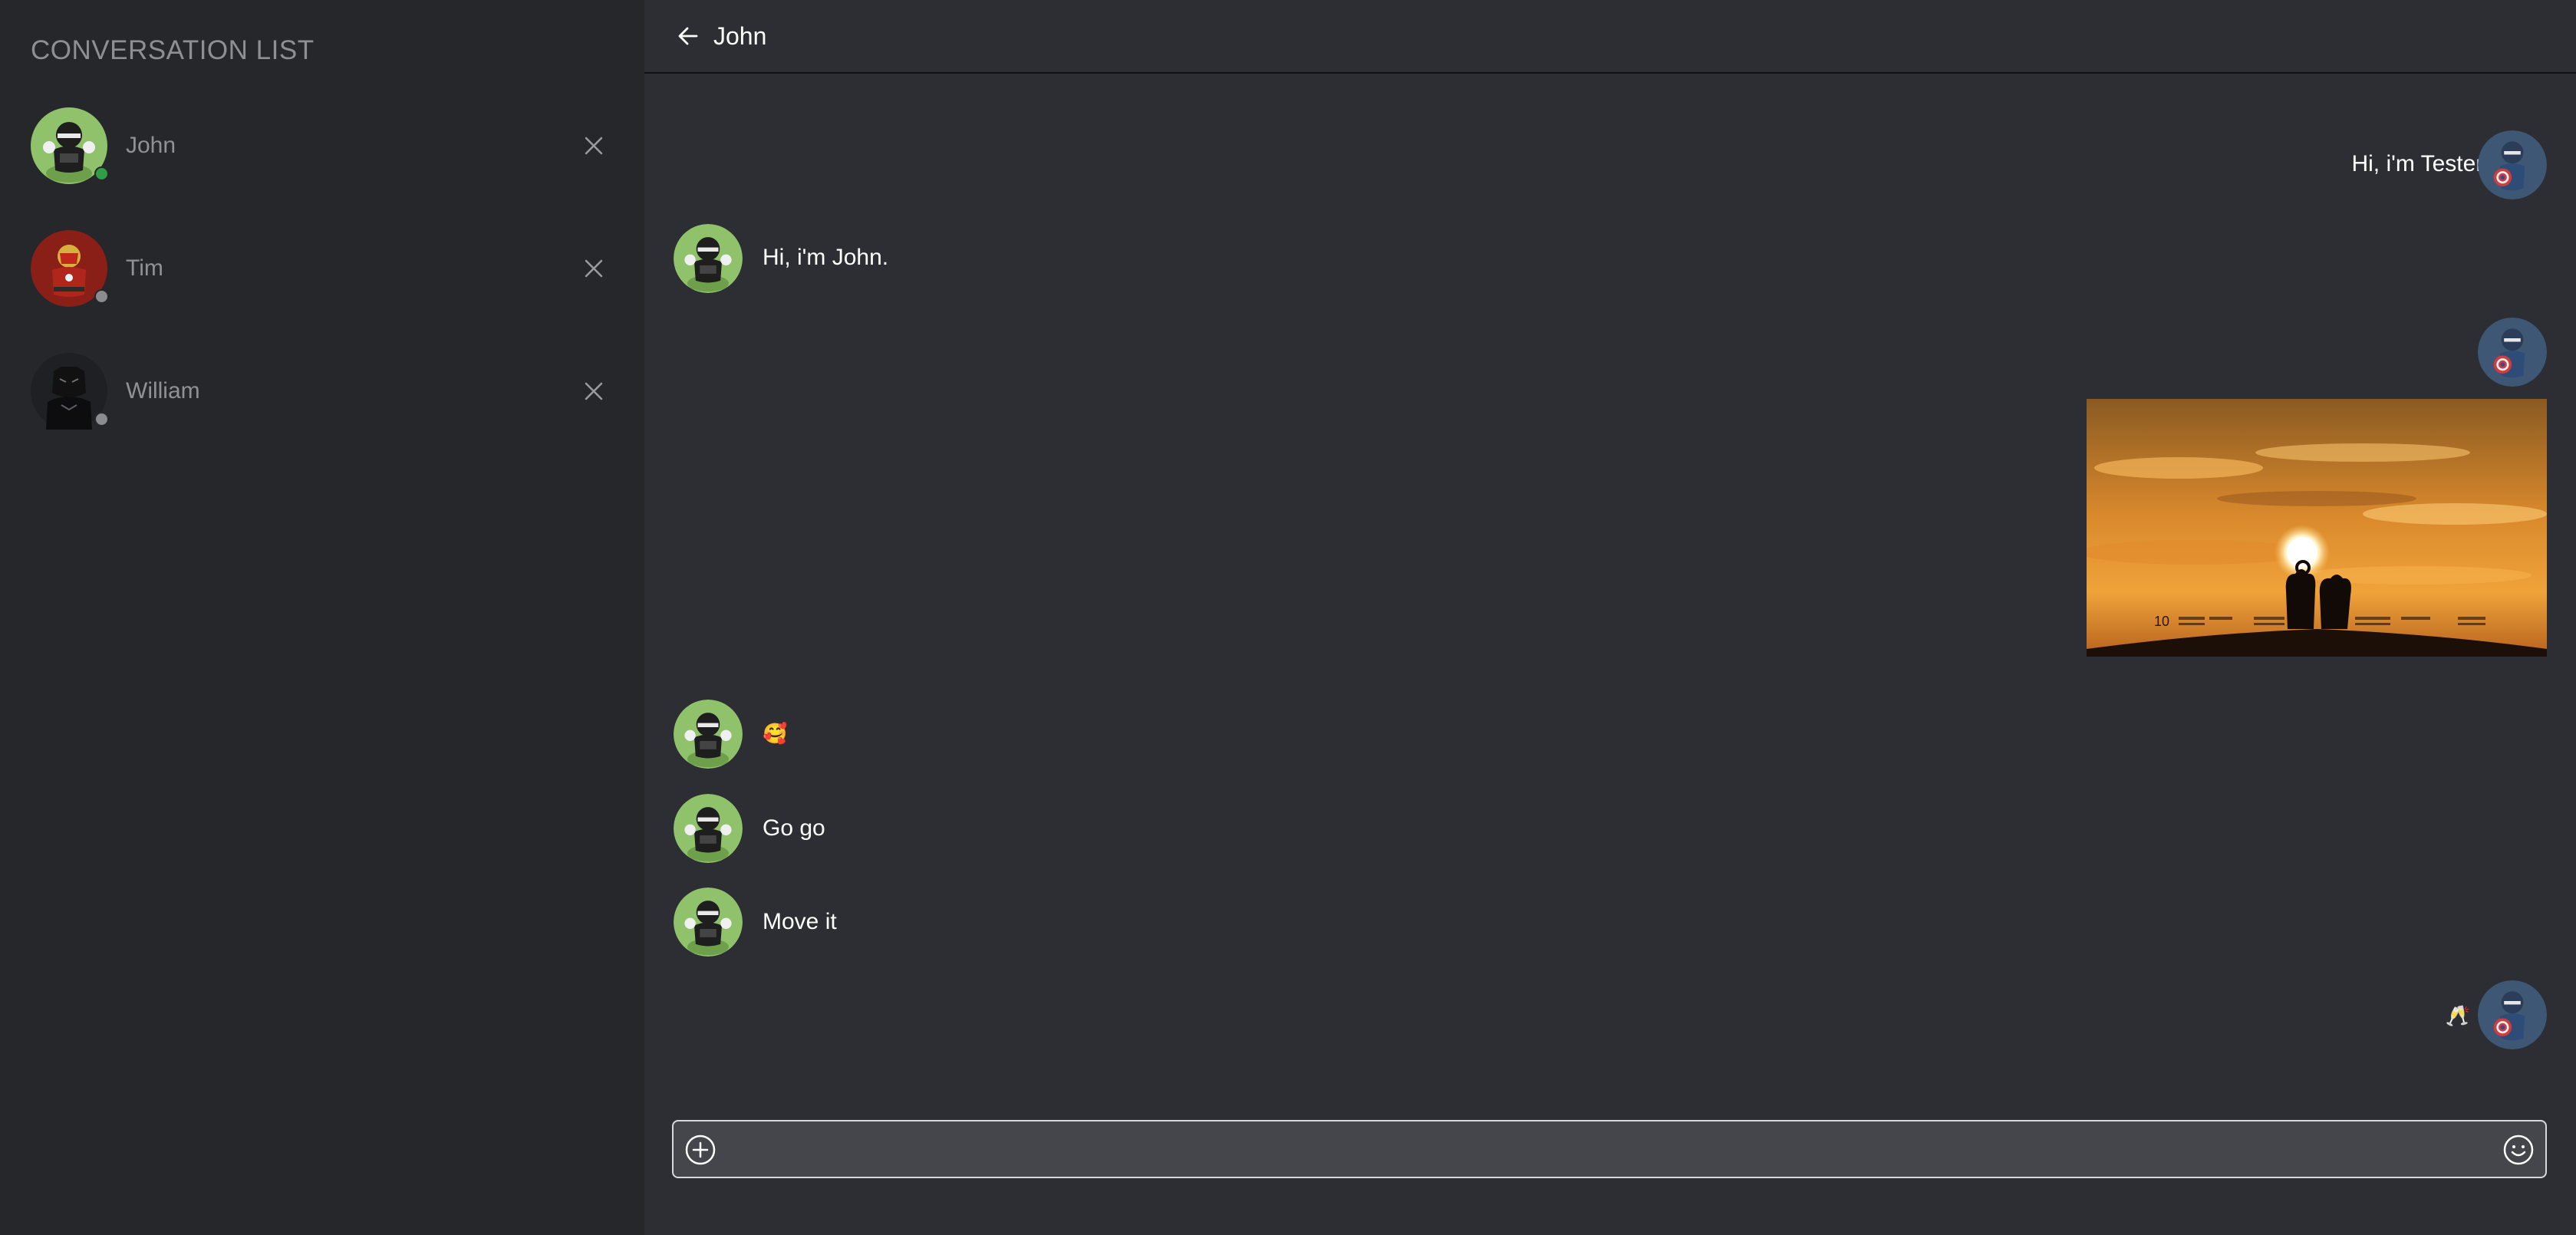 The height and width of the screenshot is (1235, 2576). I want to click on conversation-name: William, so click(163, 390).